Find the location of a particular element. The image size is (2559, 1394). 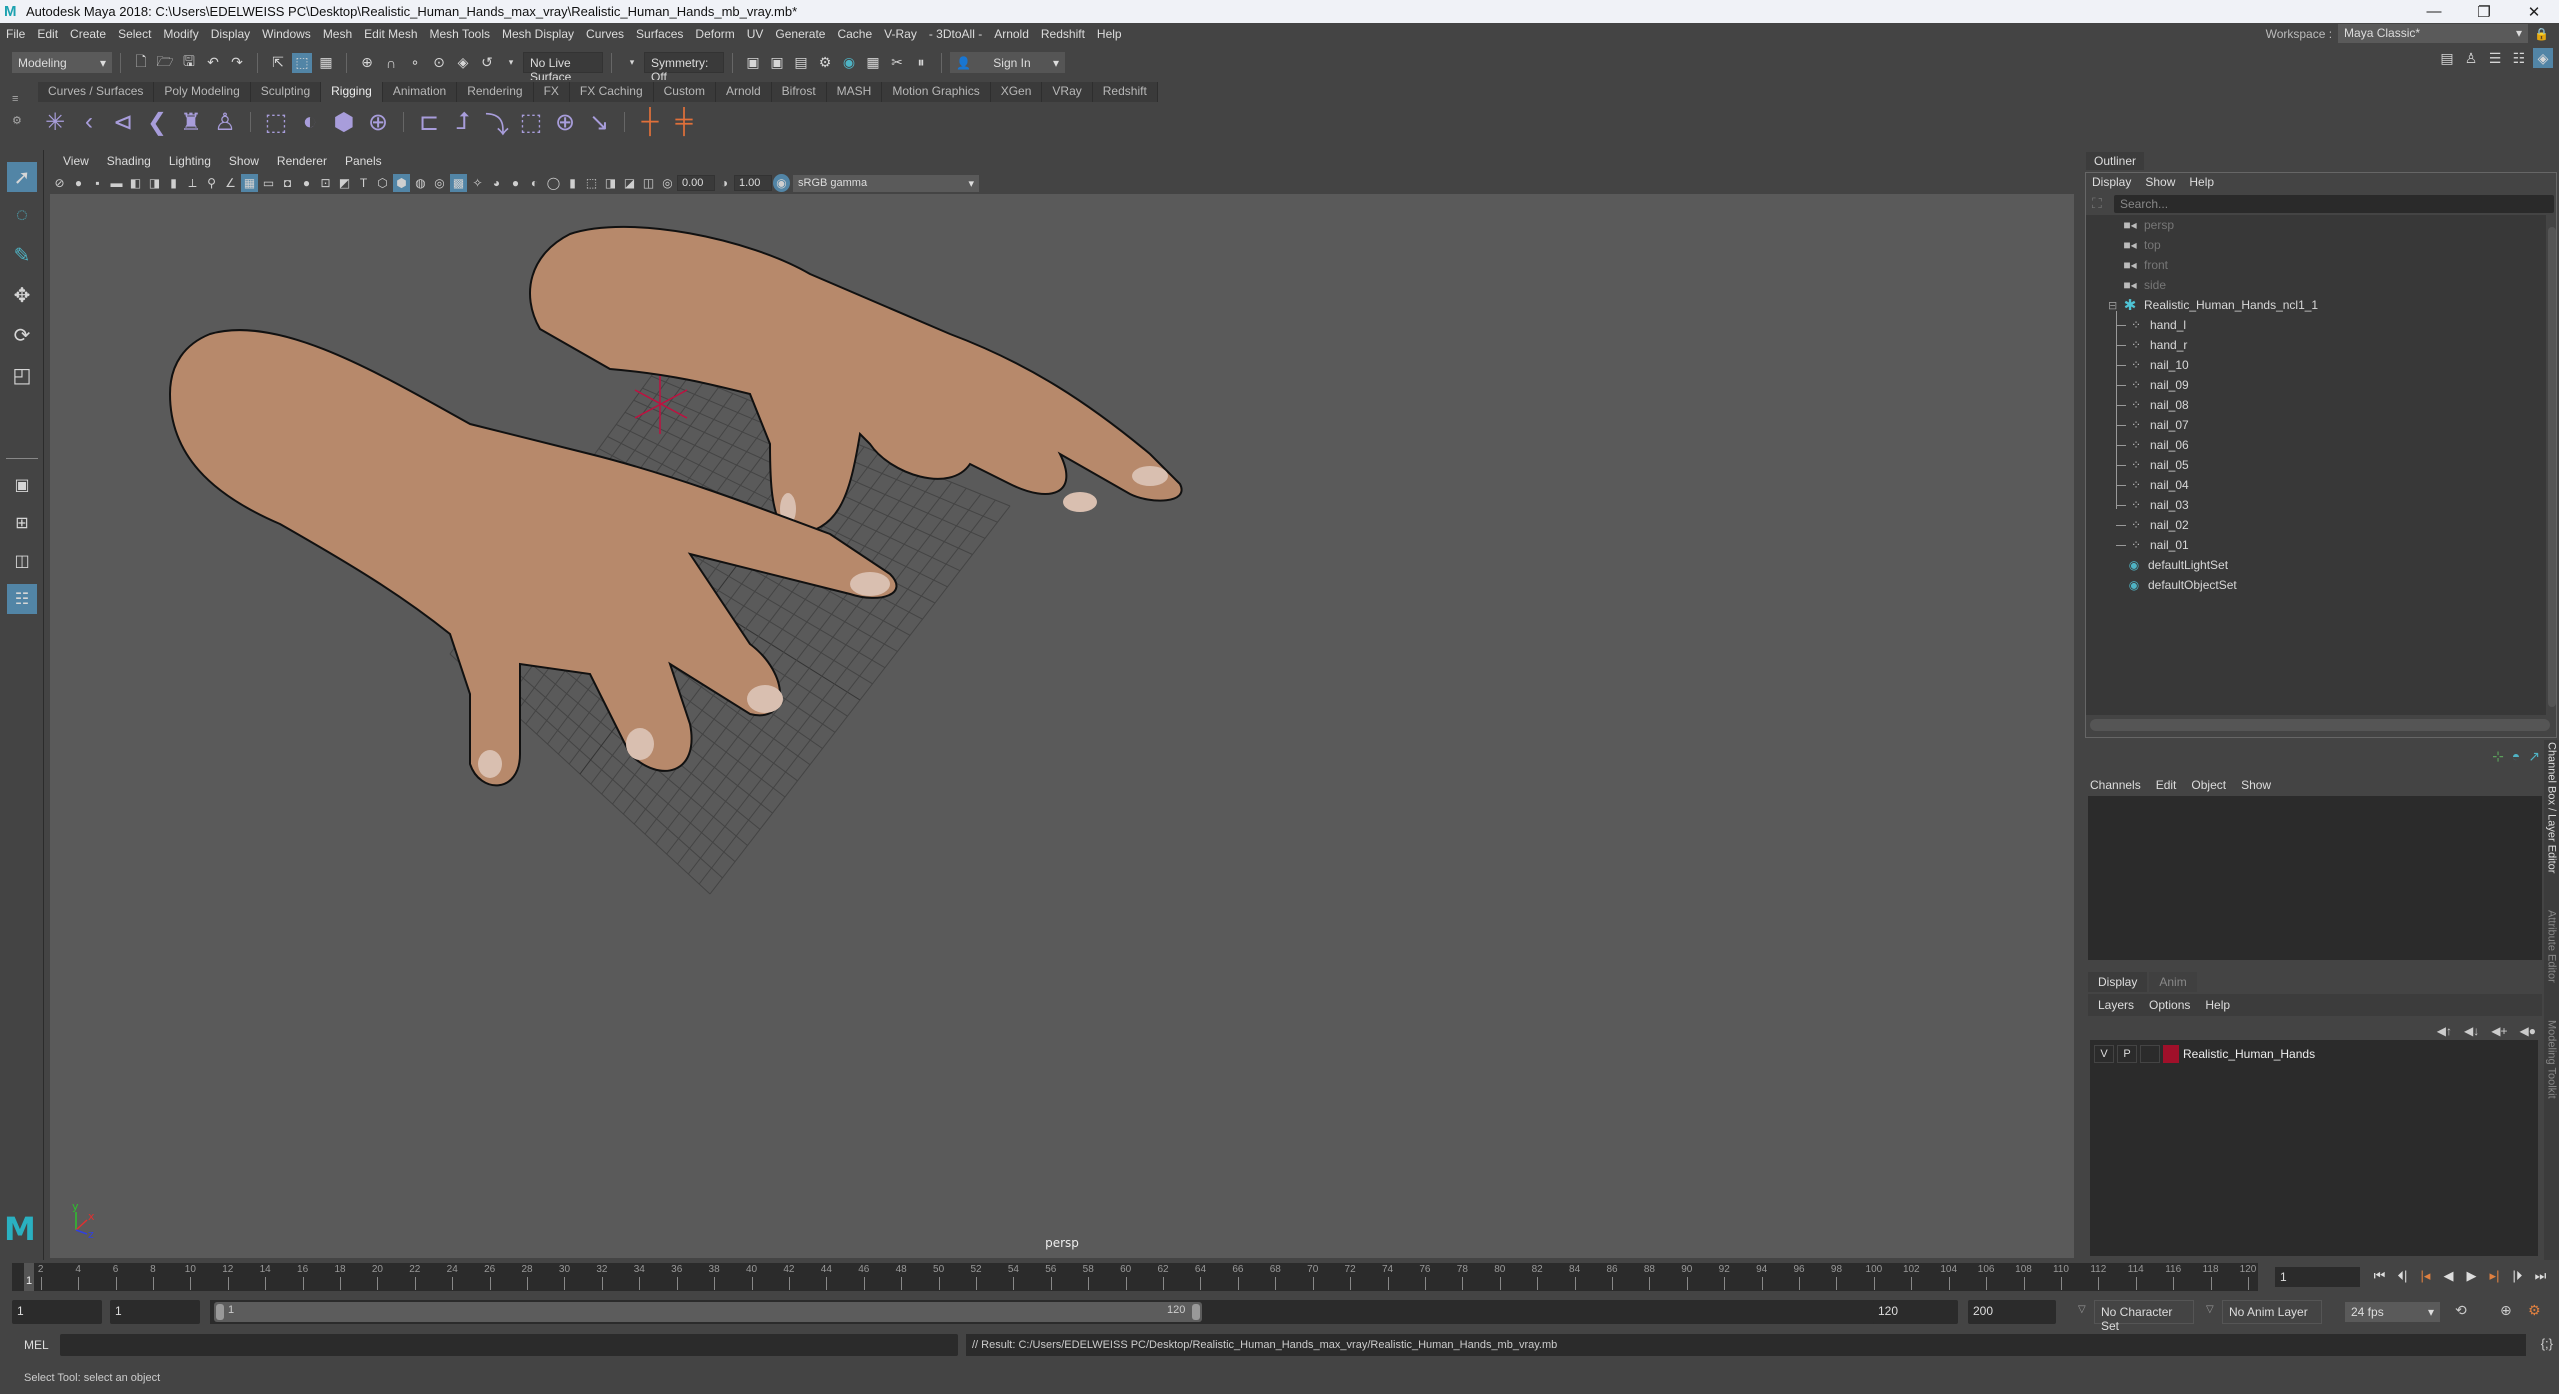

script-editor-icon: {;} is located at coordinates (2547, 1343).